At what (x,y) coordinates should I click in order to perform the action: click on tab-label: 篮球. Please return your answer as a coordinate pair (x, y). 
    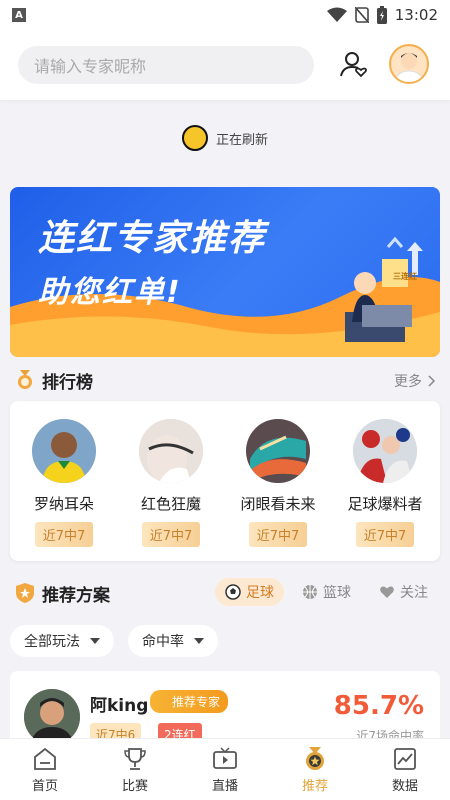
    Looking at the image, I should click on (337, 593).